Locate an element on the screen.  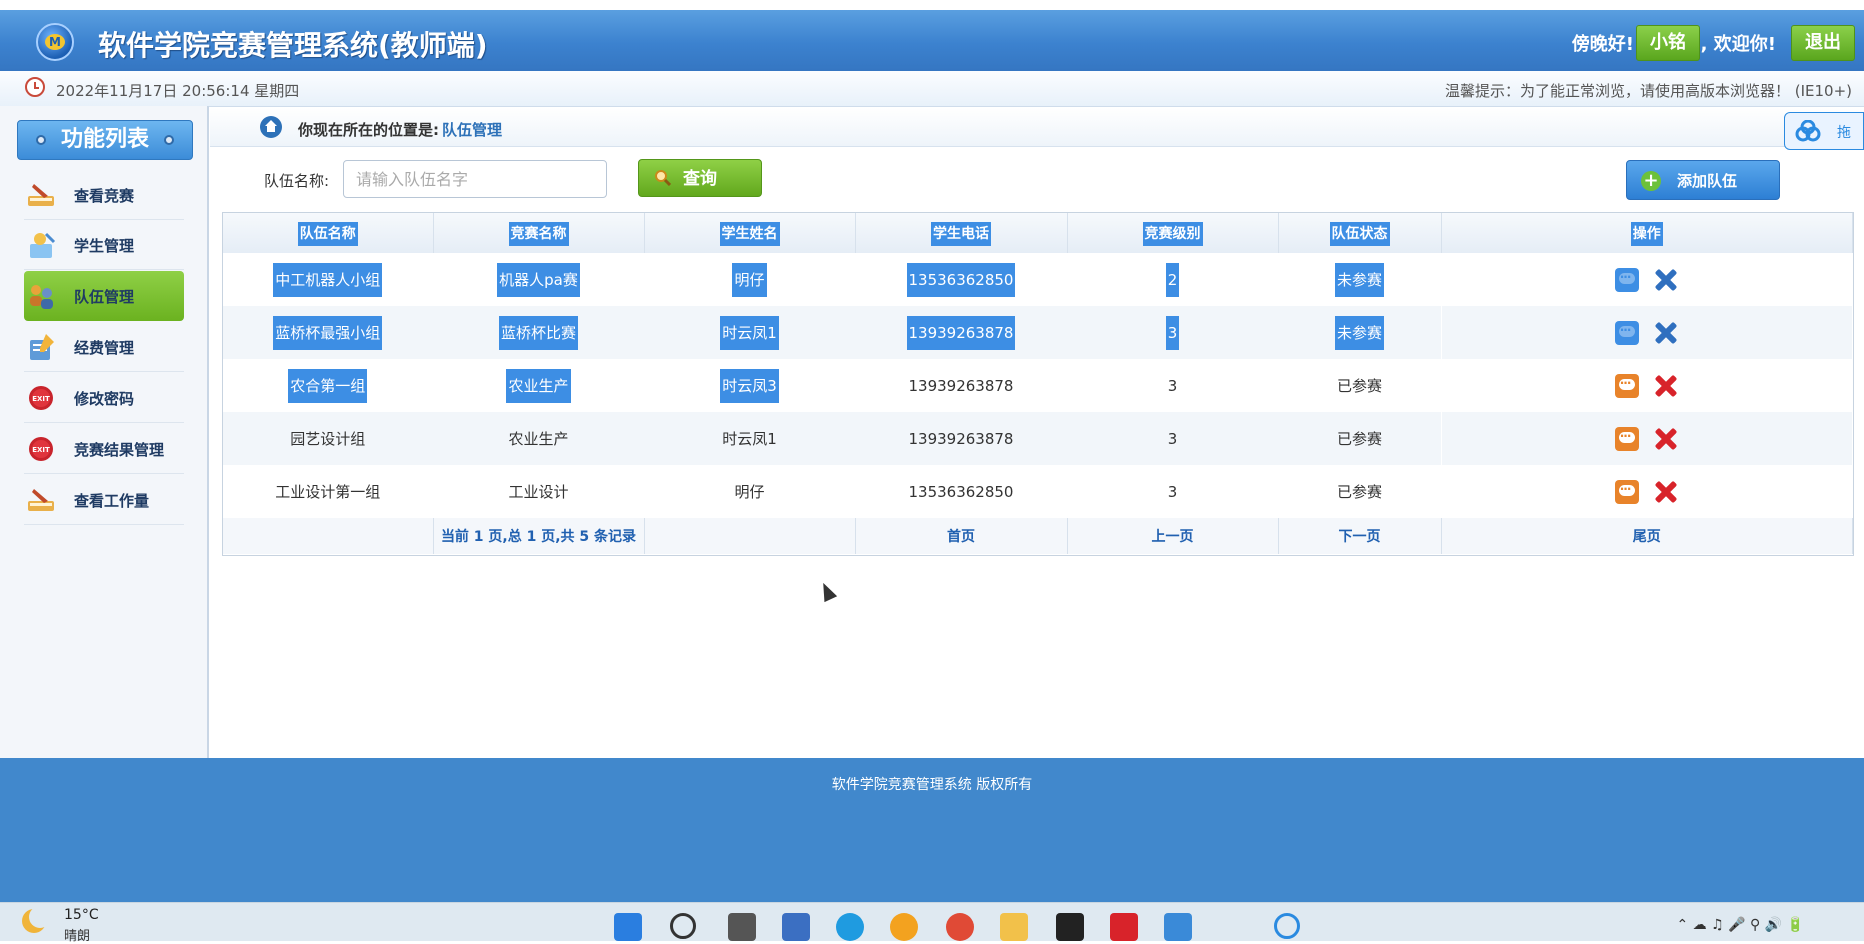
os-taskbar: 15°C 晴朗 ⌃ ☁ ♫ 🎤 ⚲ 🔊 🔋 is located at coordinates (932, 923).